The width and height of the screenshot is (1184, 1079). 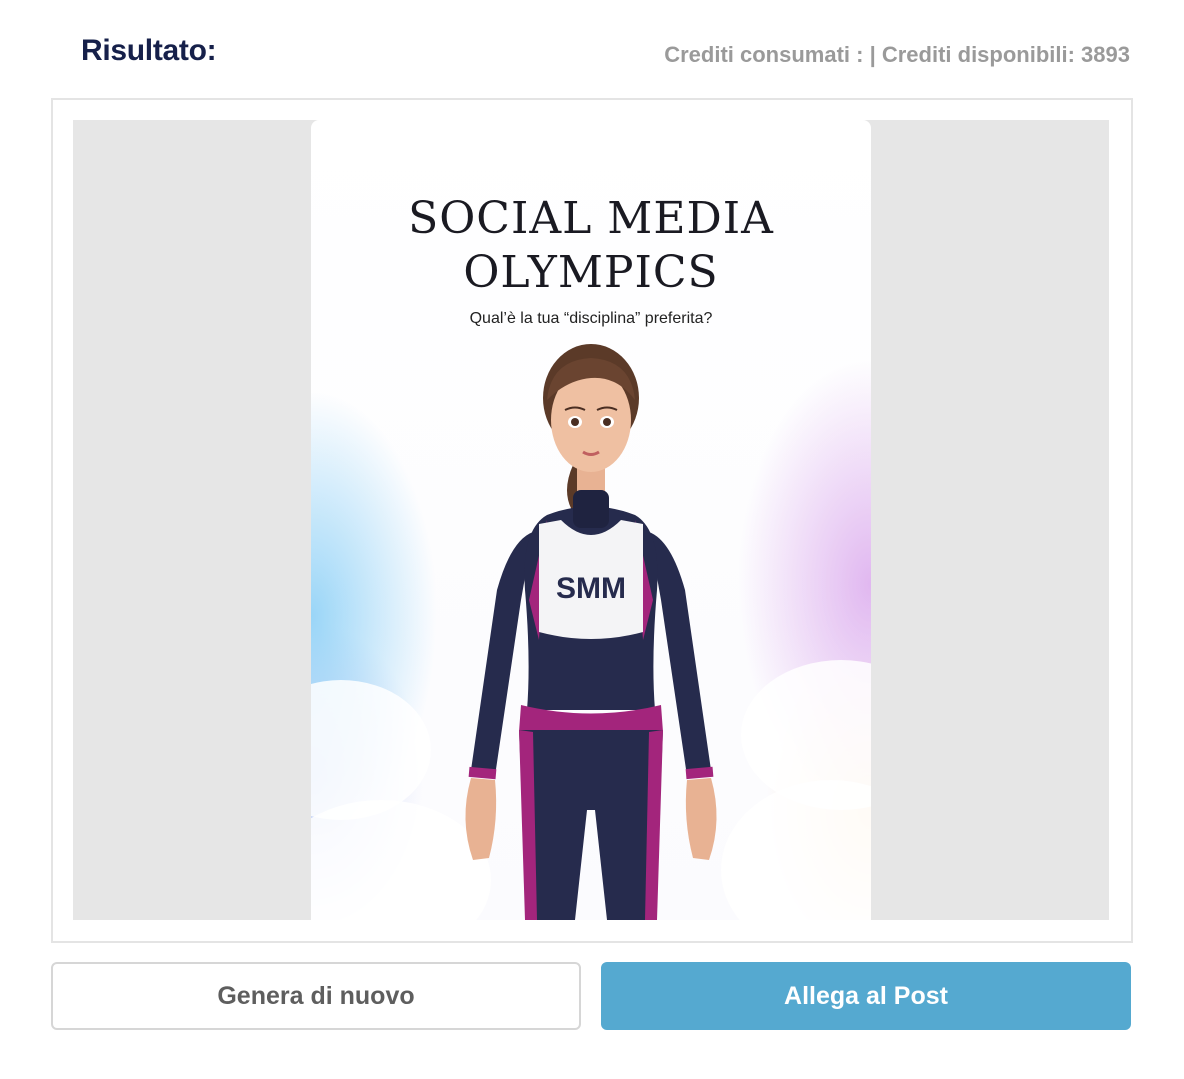 I want to click on action-buttons: Genera di nuovo Allega al Post, so click(x=591, y=996).